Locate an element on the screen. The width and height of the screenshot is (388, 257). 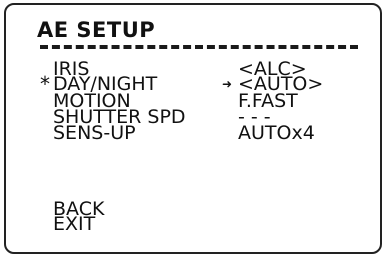
sens-up-value: AUTOx4 is located at coordinates (276, 133).